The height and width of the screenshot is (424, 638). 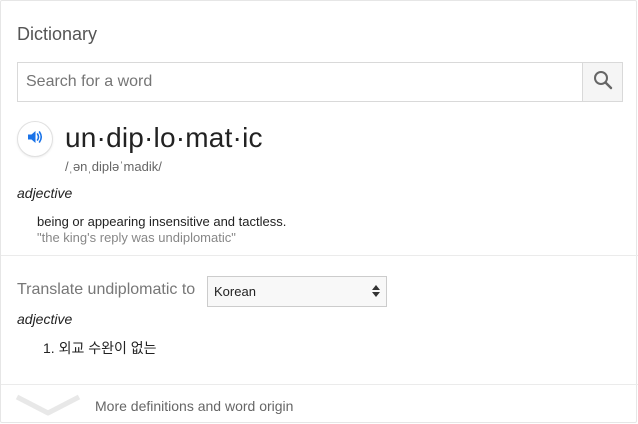 What do you see at coordinates (106, 289) in the screenshot?
I see `translate-label: Translate undiplomatic to` at bounding box center [106, 289].